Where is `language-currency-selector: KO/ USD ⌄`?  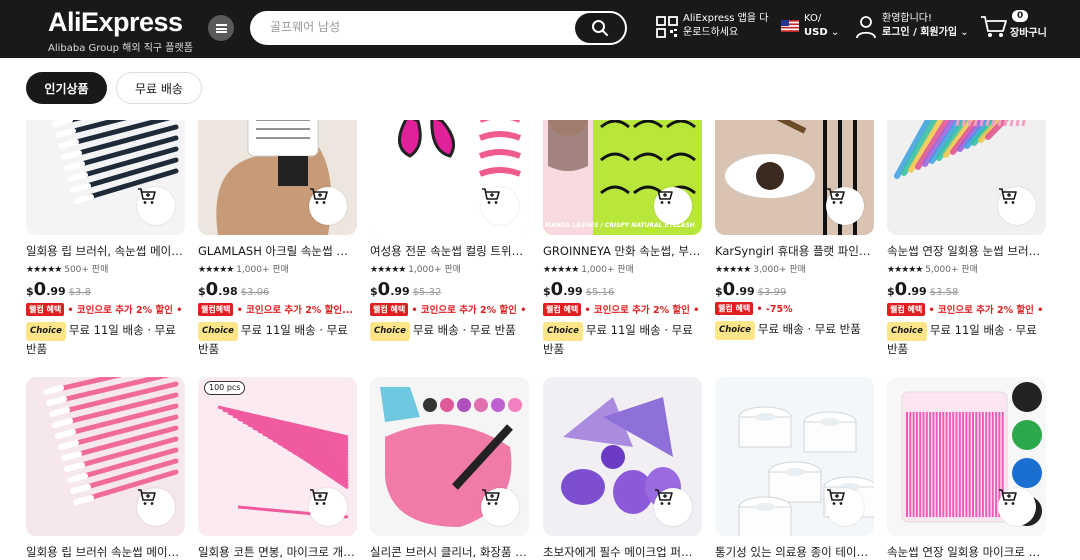 language-currency-selector: KO/ USD ⌄ is located at coordinates (821, 26).